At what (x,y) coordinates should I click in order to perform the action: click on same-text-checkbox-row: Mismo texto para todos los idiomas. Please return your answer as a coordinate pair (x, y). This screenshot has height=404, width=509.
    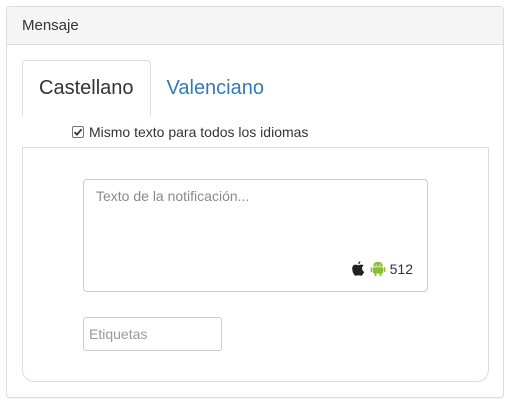
    Looking at the image, I should click on (190, 132).